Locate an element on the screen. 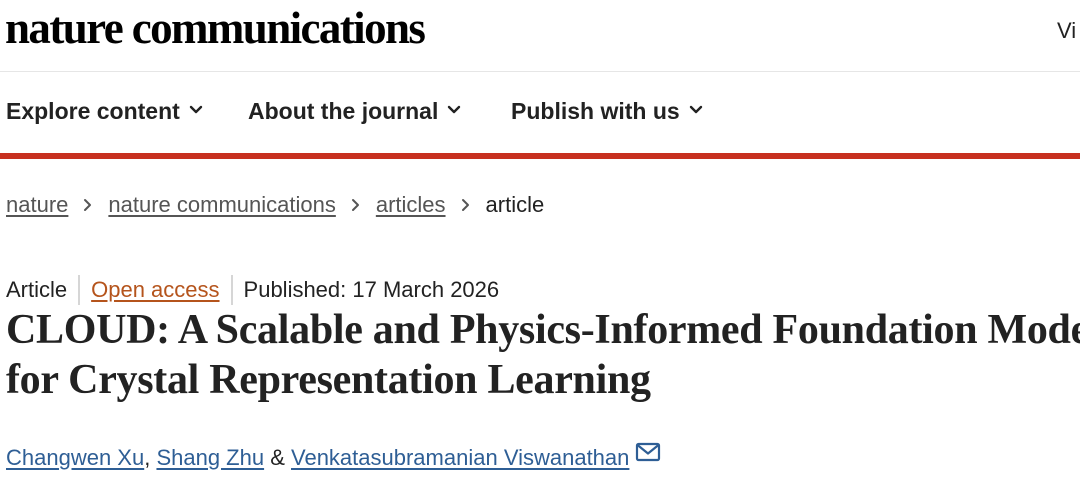 This screenshot has height=487, width=1080. author-link: Shang Zhu is located at coordinates (210, 458).